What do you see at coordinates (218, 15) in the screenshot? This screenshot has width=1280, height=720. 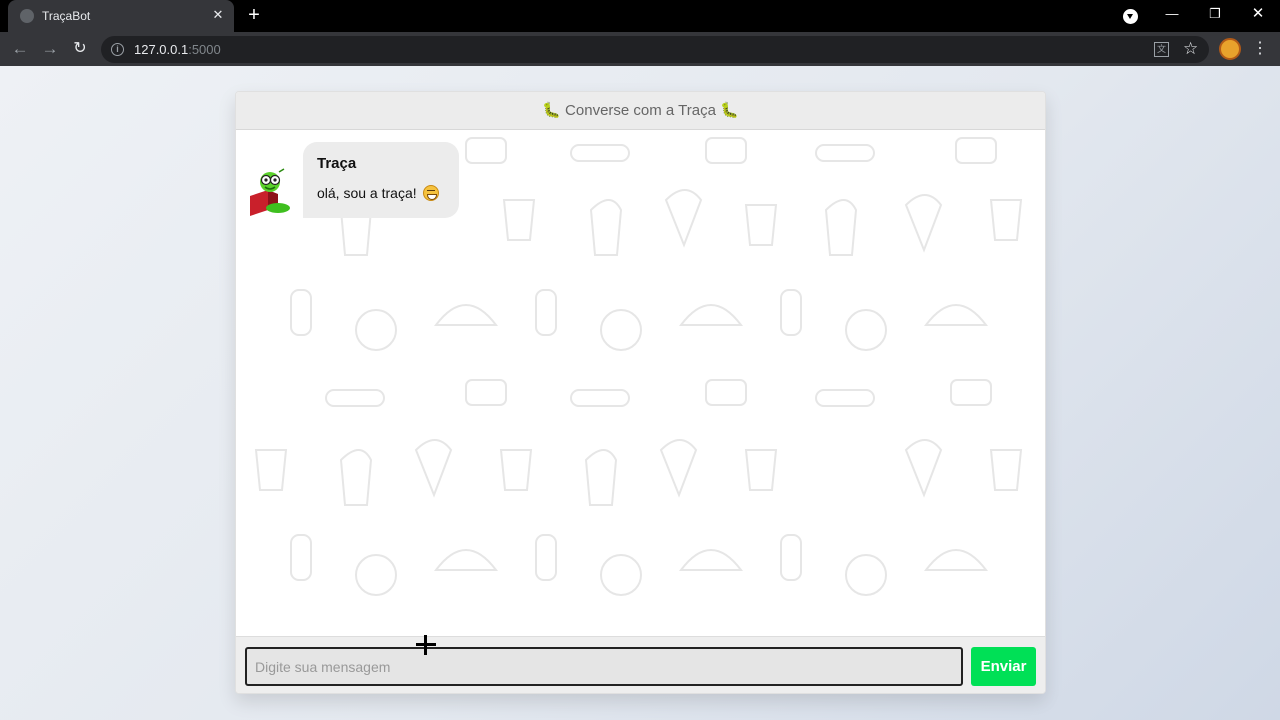 I see `close-tab-icon: ✕` at bounding box center [218, 15].